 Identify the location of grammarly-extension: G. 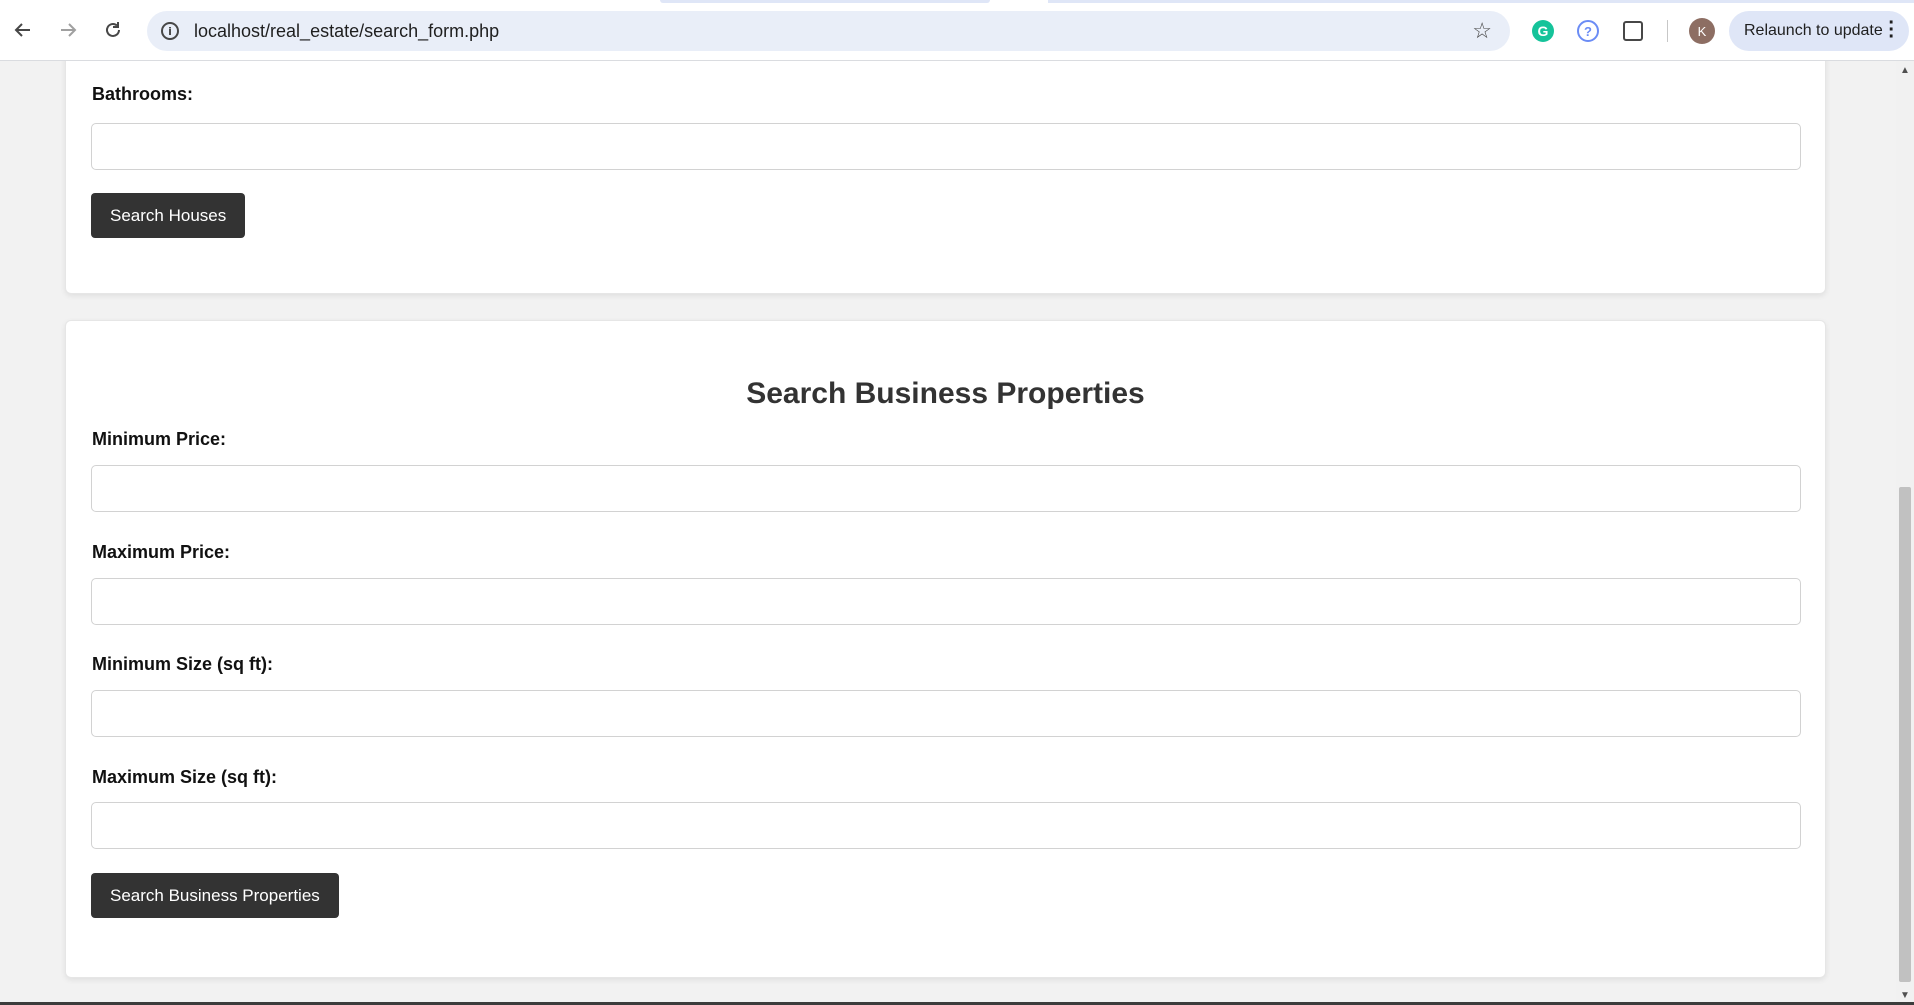
(1543, 31).